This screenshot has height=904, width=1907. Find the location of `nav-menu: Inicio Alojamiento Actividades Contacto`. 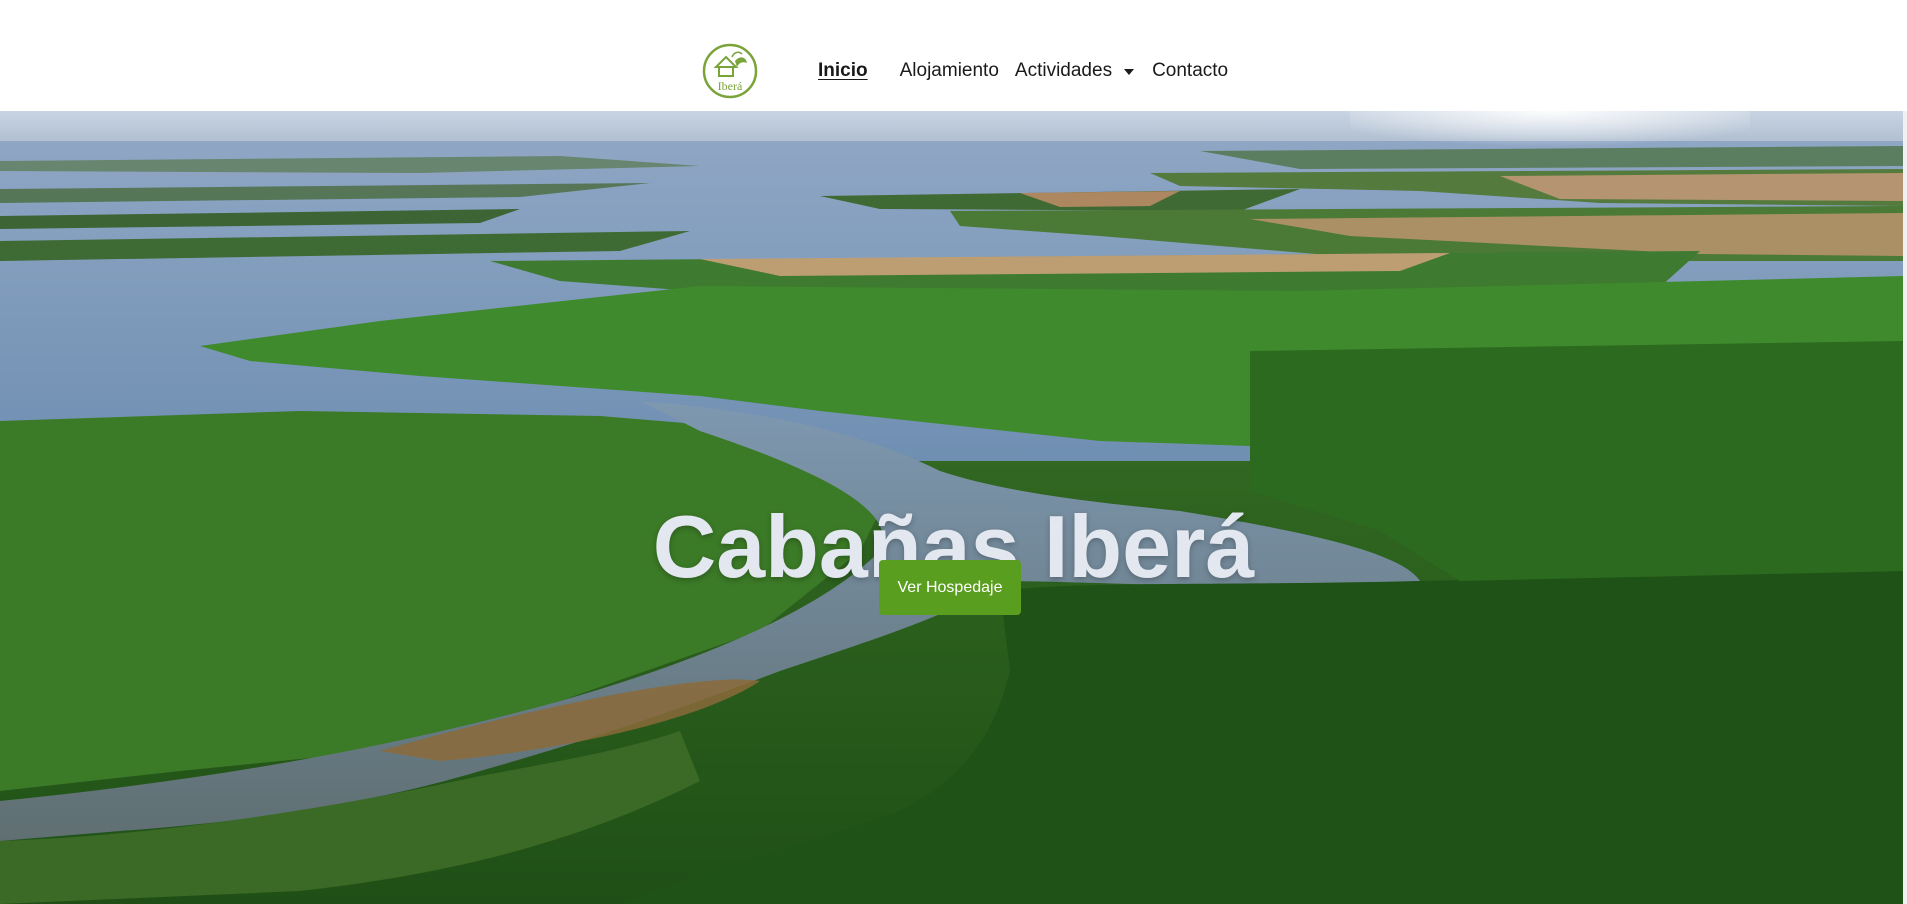

nav-menu: Inicio Alojamiento Actividades Contacto is located at coordinates (1023, 71).